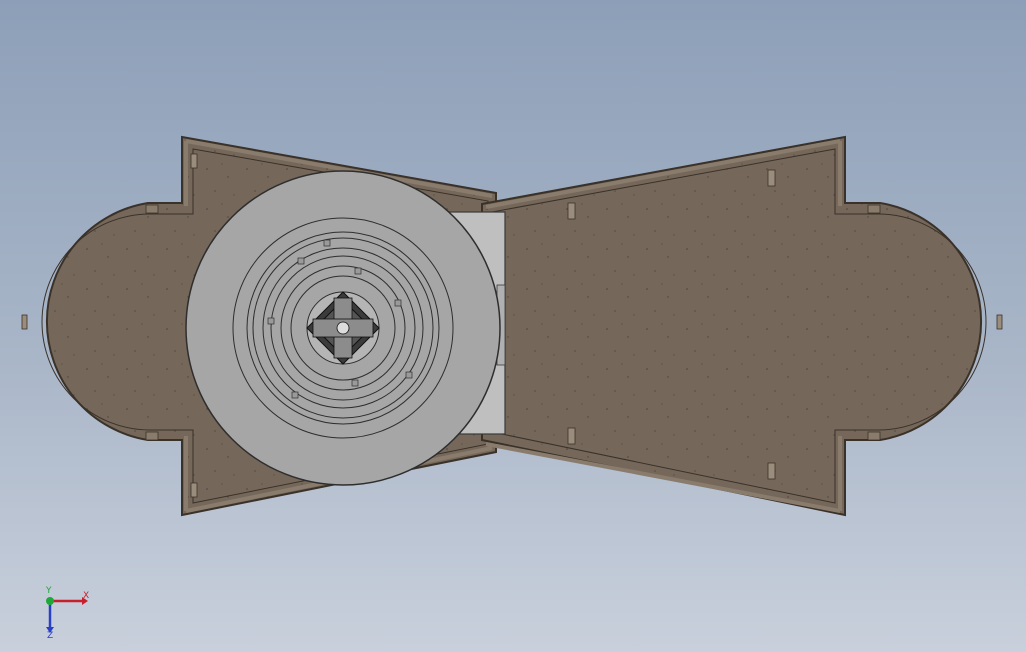 This screenshot has height=652, width=1026. What do you see at coordinates (50, 601) in the screenshot?
I see `y-axis-marker` at bounding box center [50, 601].